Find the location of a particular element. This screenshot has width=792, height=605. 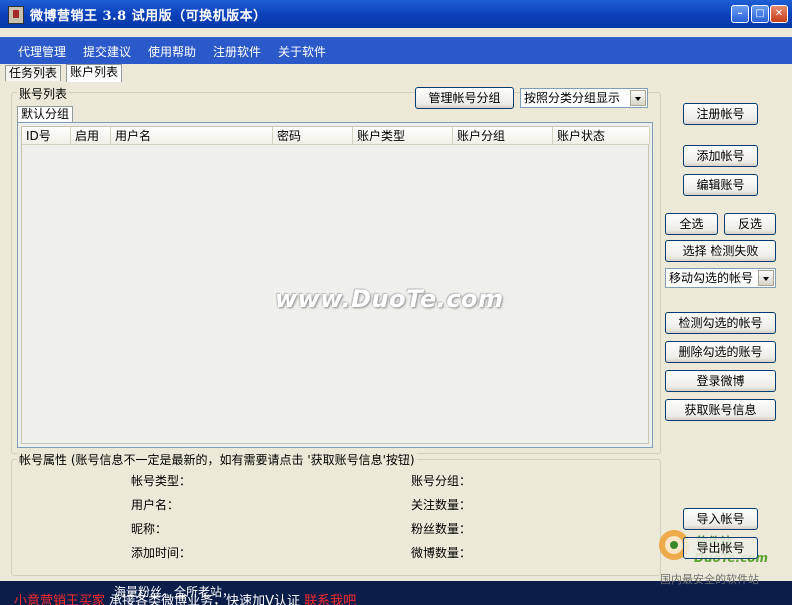

ad-line-2-tail: 联系我吧 is located at coordinates (330, 599).